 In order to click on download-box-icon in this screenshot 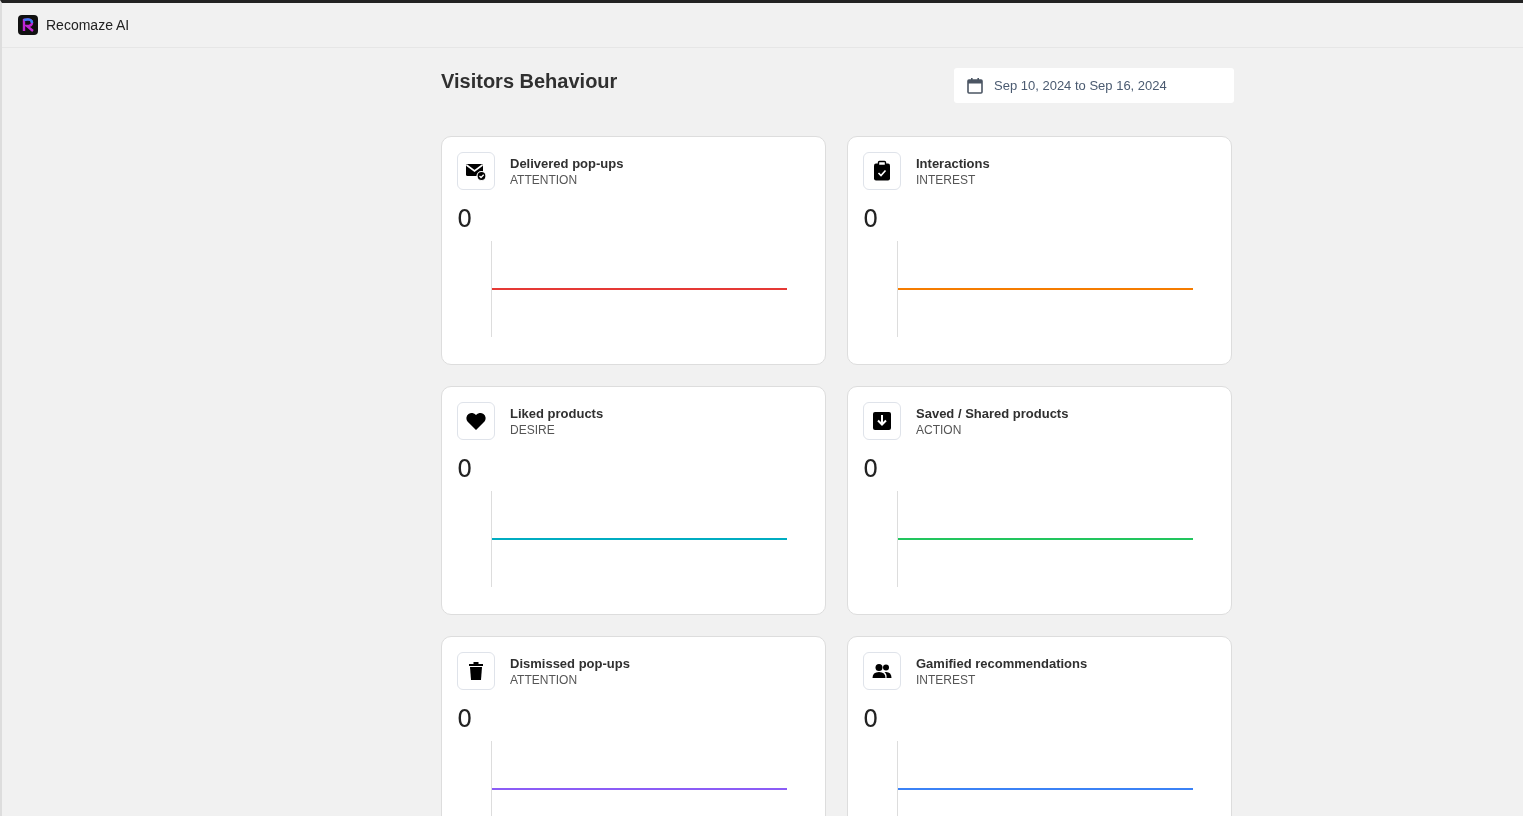, I will do `click(882, 421)`.